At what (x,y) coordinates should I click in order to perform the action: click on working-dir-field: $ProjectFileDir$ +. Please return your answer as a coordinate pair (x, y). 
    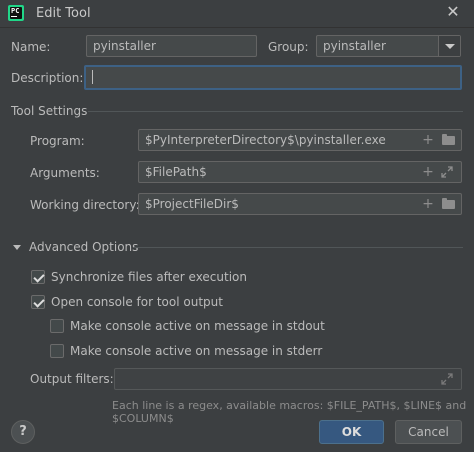
    Looking at the image, I should click on (300, 204).